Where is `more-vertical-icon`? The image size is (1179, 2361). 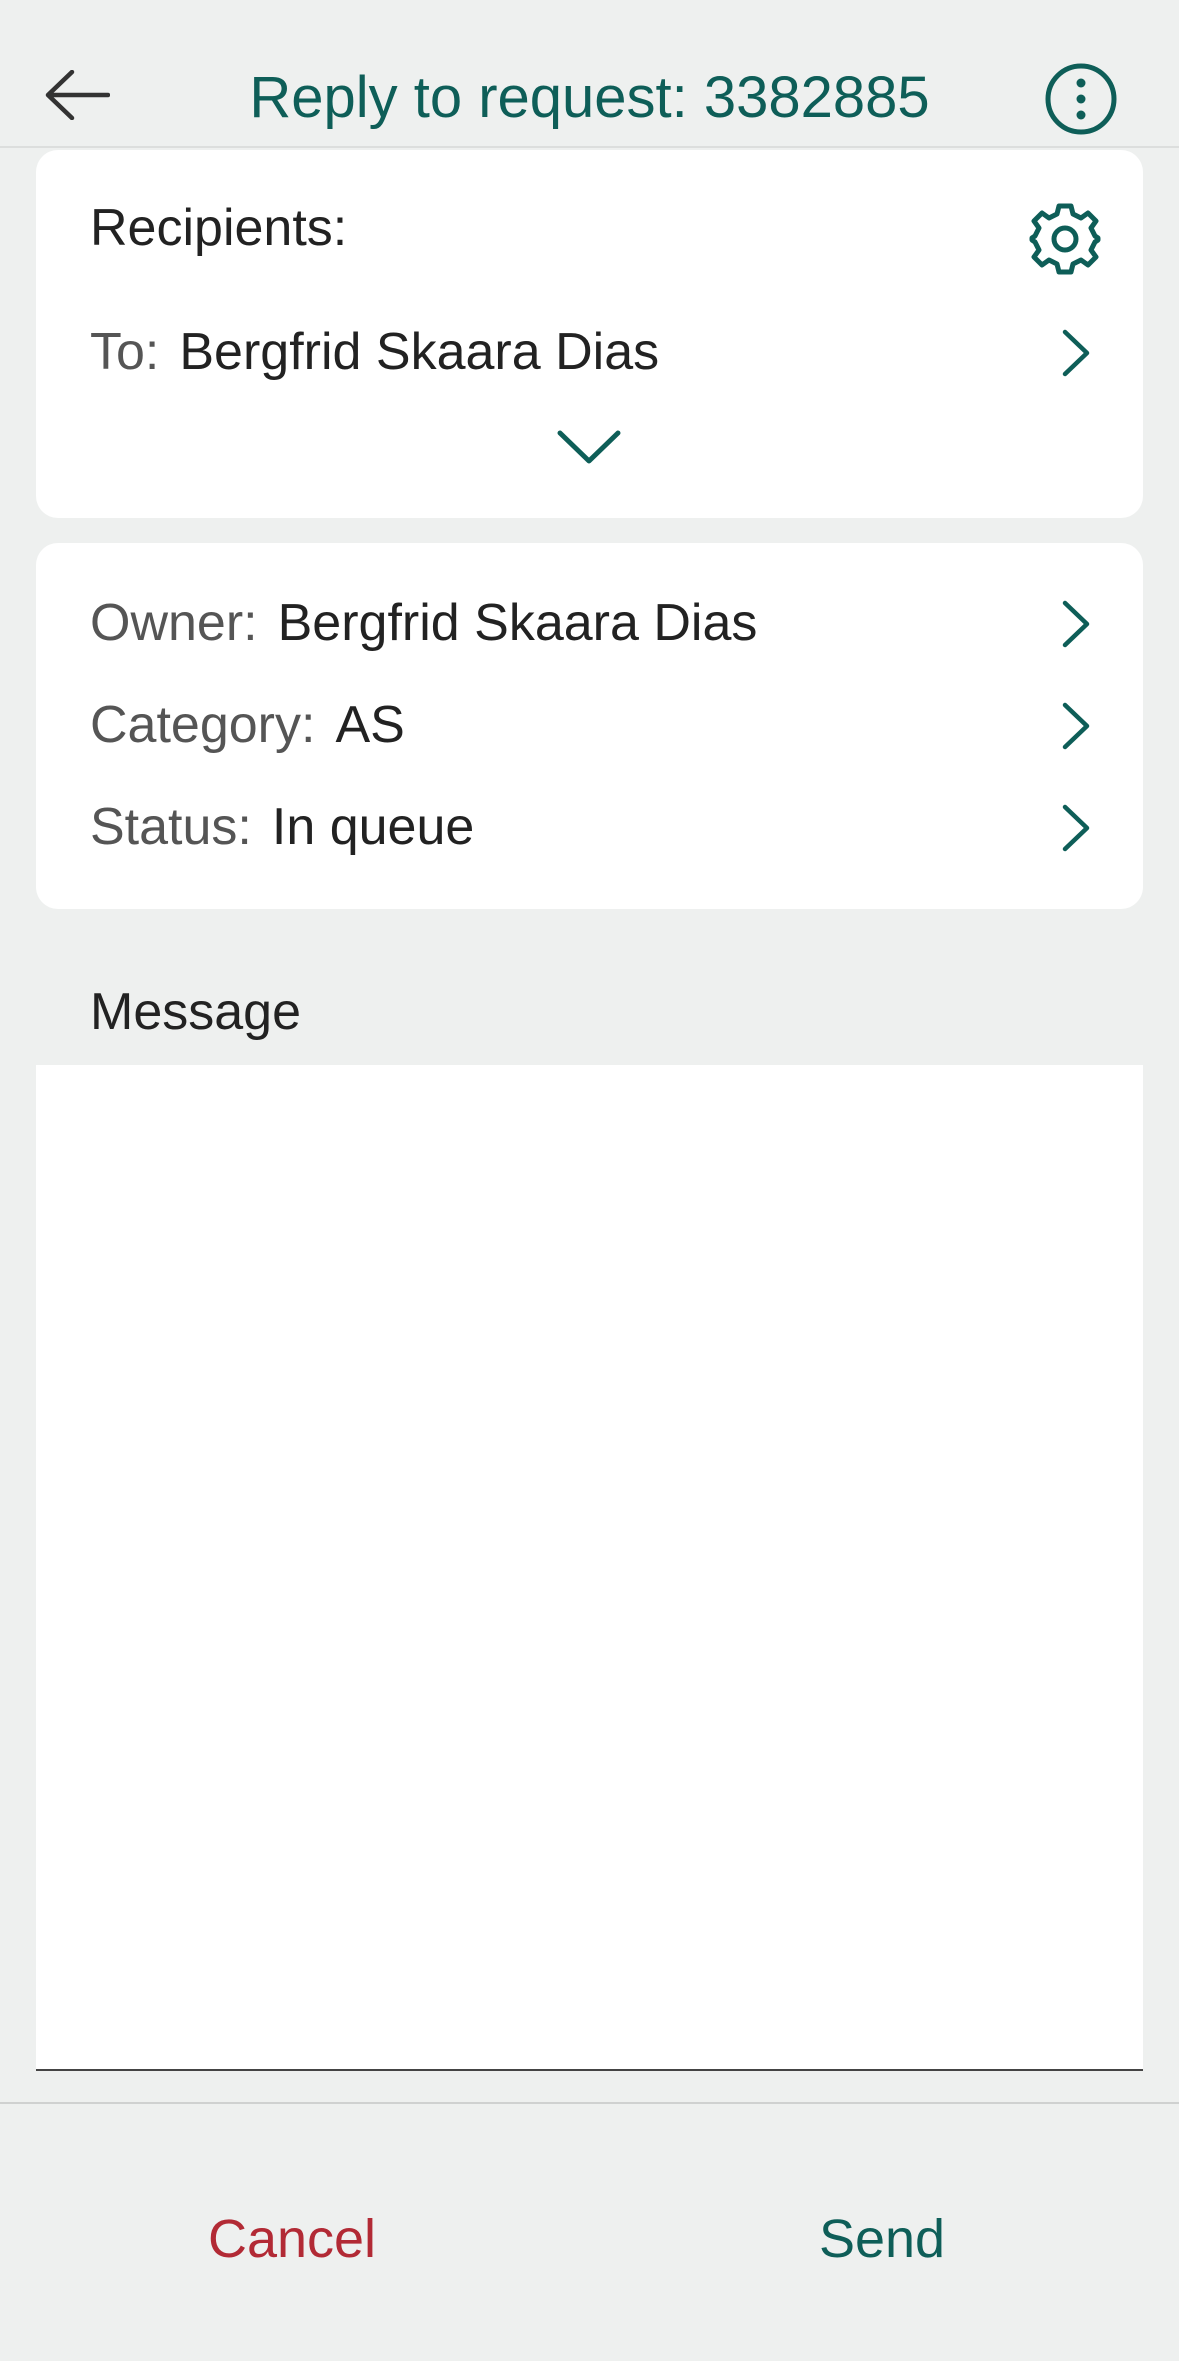 more-vertical-icon is located at coordinates (1081, 99).